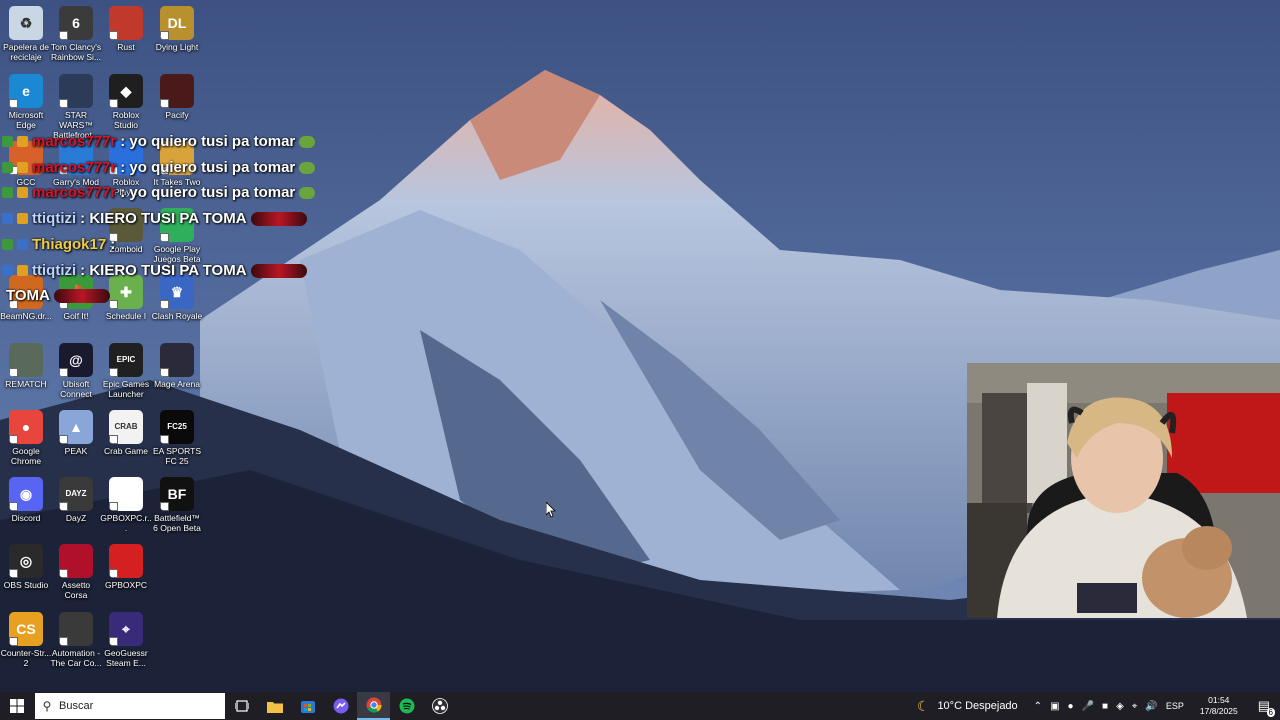 Image resolution: width=1280 pixels, height=720 pixels. I want to click on desktop-icon-peak: ▲ PEAK, so click(76, 431).